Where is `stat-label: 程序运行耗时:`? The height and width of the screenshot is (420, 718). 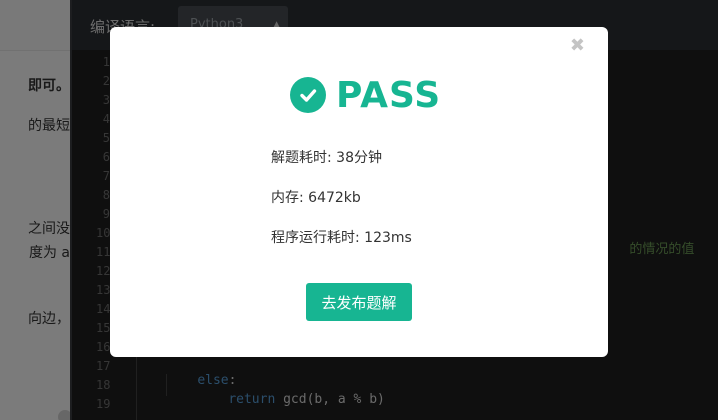 stat-label: 程序运行耗时: is located at coordinates (318, 238).